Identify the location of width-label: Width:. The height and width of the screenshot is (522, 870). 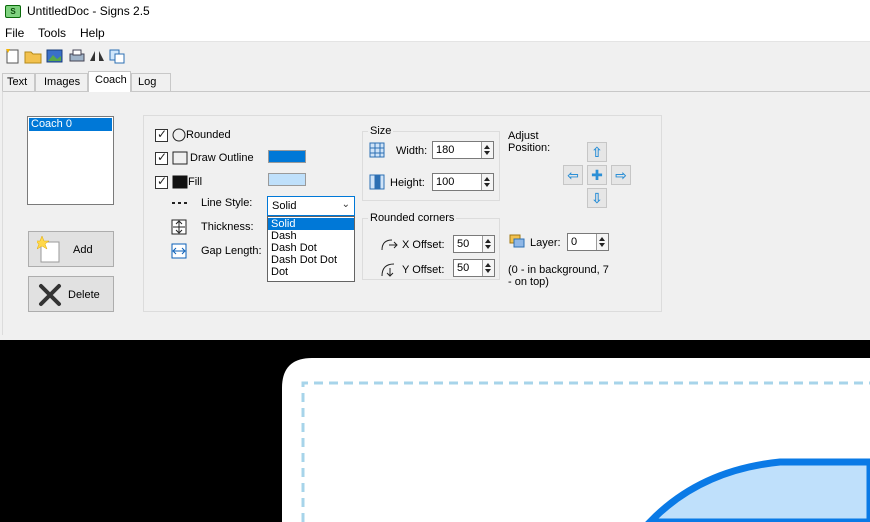
(412, 151).